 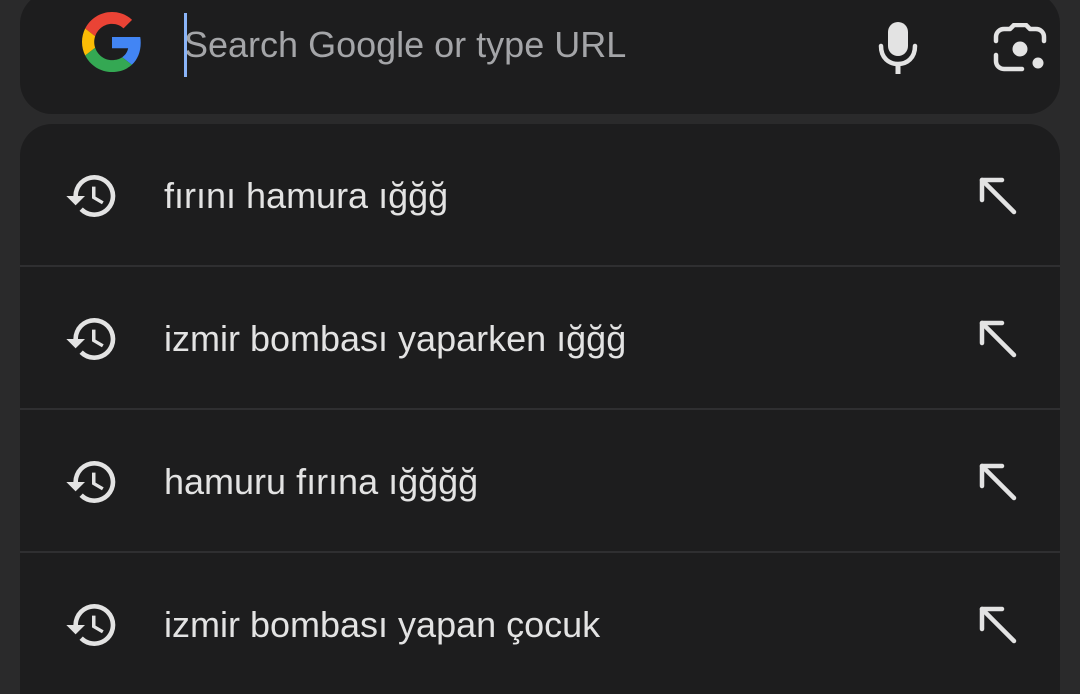 I want to click on suggestion-label: fırını hamura ığğğ, so click(x=306, y=195).